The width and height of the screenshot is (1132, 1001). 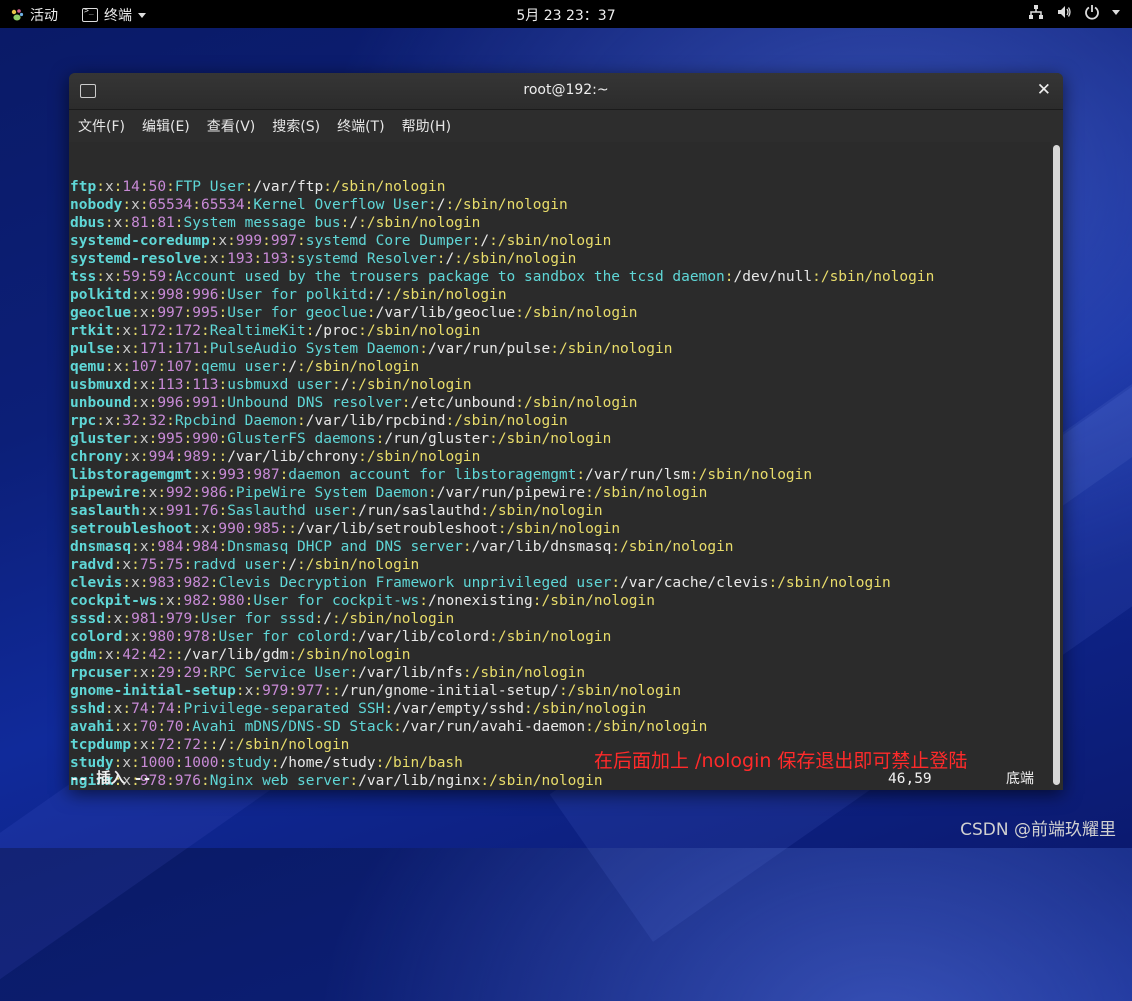 I want to click on field-home: /var/lib/gdm, so click(x=236, y=655).